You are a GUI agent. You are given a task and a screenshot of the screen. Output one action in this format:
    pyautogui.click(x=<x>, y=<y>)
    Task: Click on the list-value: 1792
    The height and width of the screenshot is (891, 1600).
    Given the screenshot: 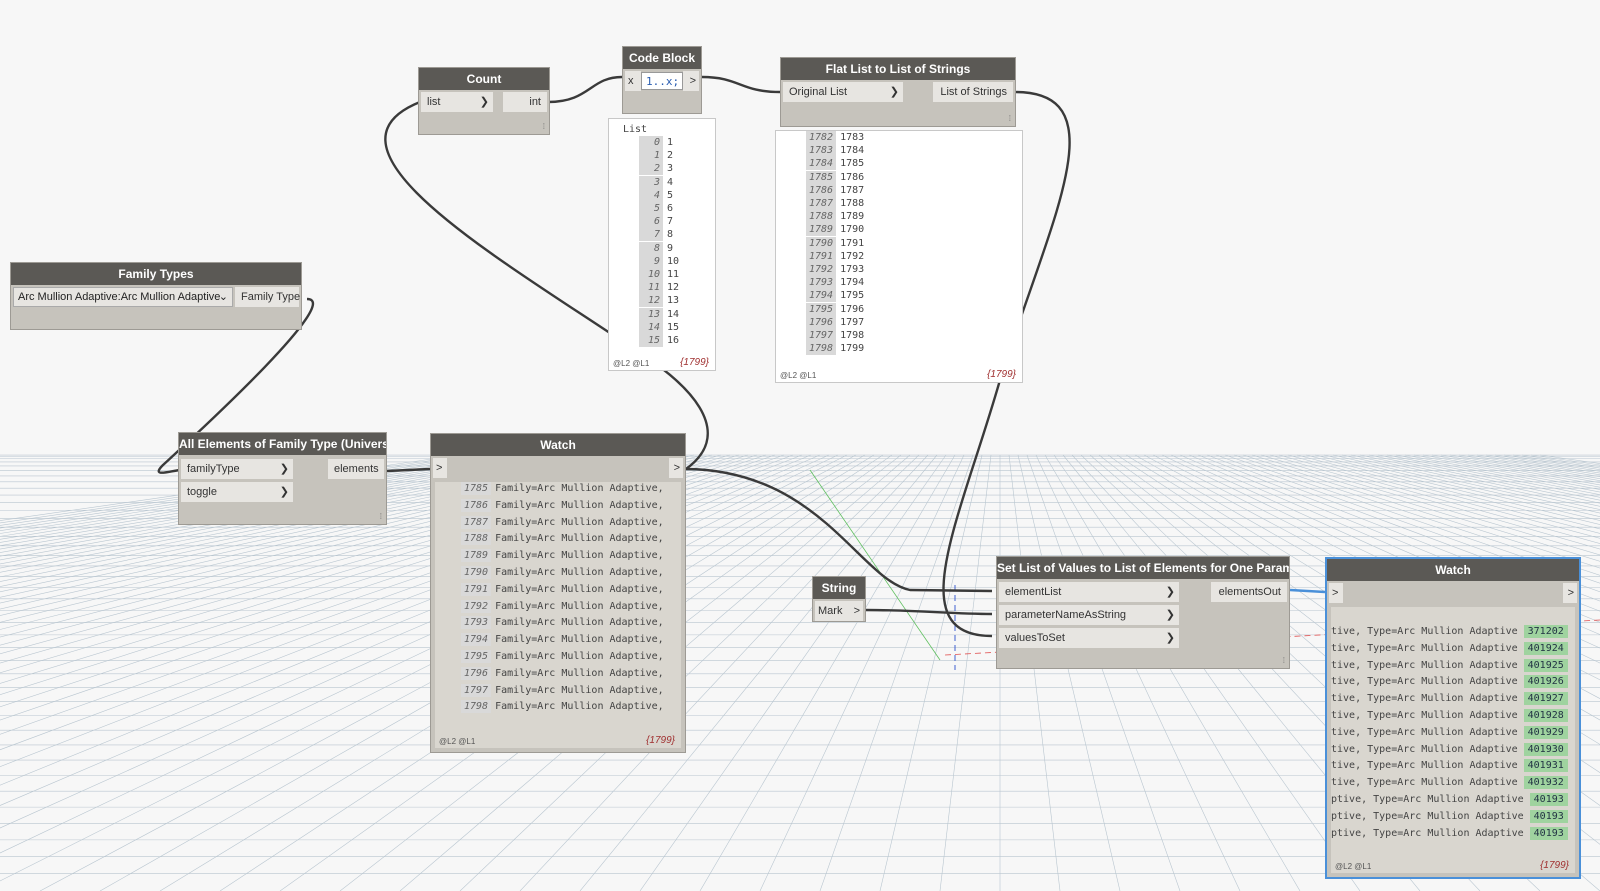 What is the action you would take?
    pyautogui.click(x=852, y=256)
    